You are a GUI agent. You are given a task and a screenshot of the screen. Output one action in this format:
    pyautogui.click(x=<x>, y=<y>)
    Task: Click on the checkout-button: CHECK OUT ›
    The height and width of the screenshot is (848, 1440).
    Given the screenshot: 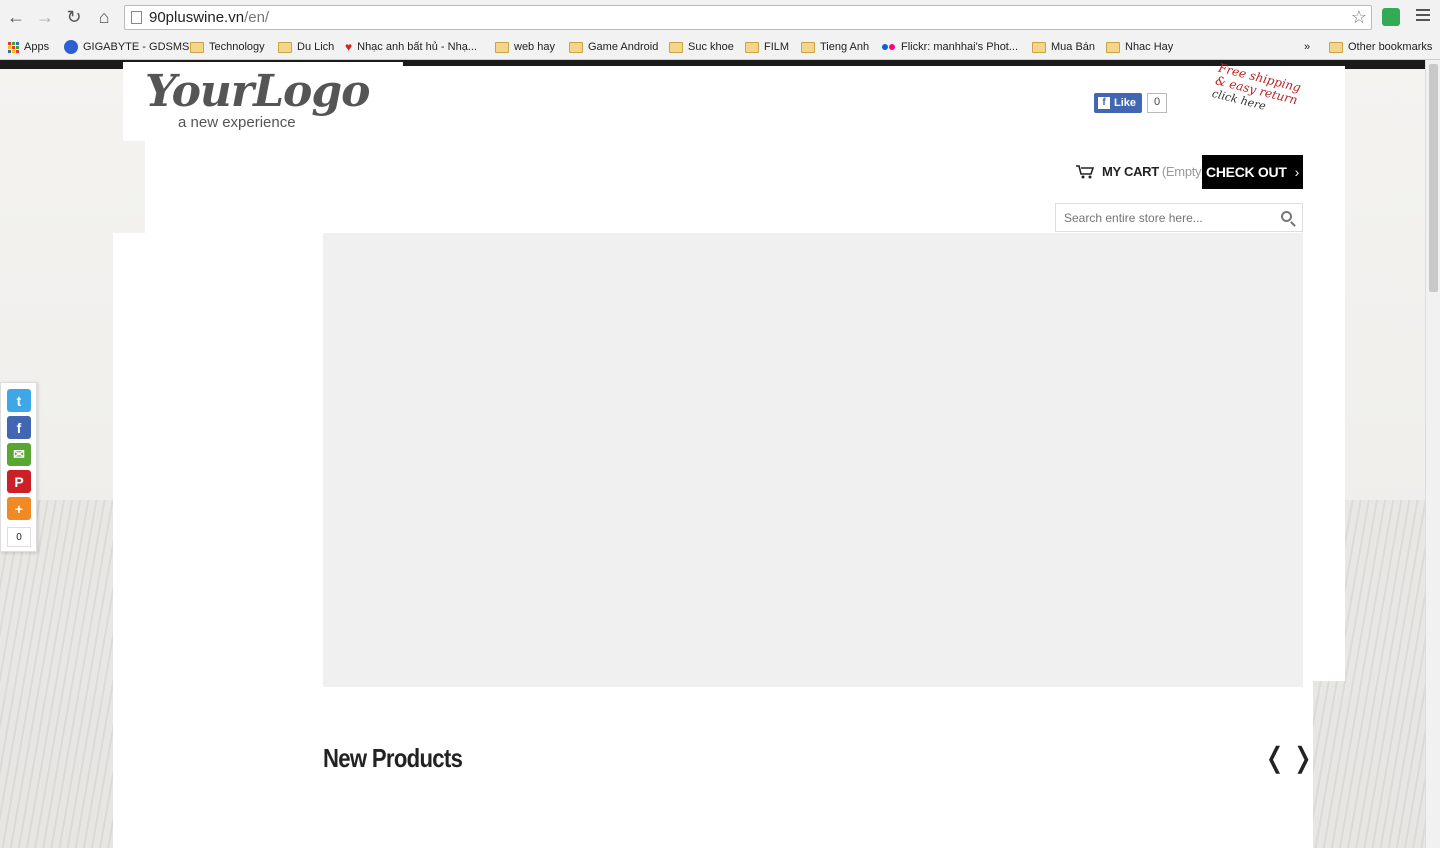 What is the action you would take?
    pyautogui.click(x=1252, y=172)
    